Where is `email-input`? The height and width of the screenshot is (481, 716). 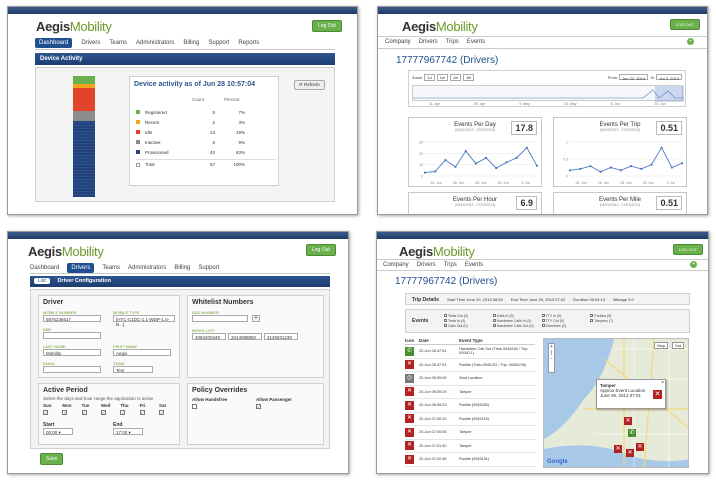 email-input is located at coordinates (72, 369).